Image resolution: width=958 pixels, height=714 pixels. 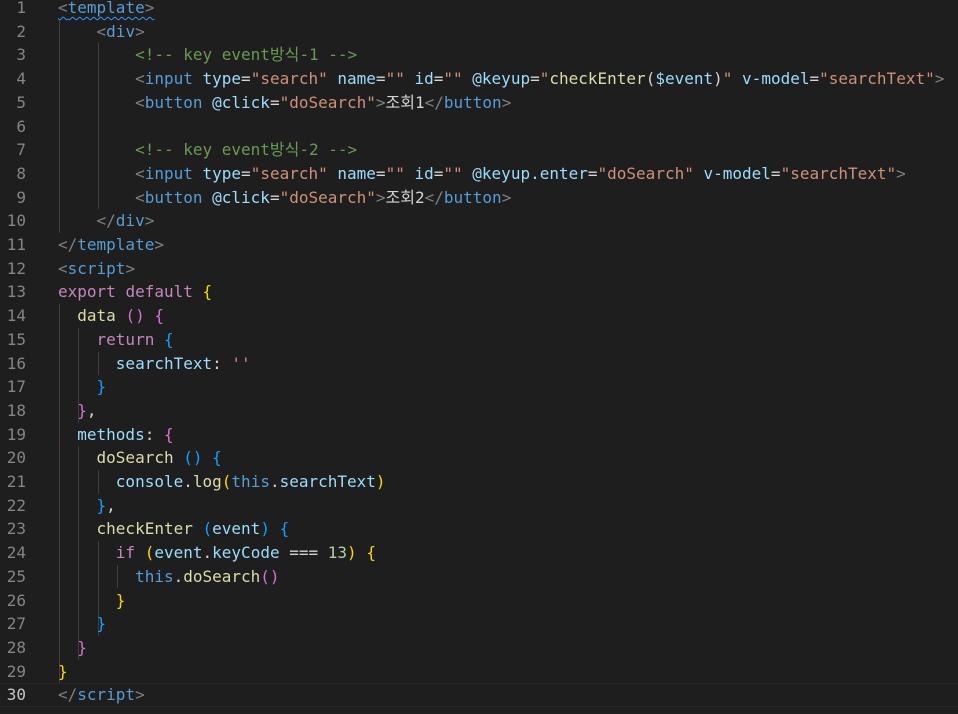 I want to click on line-number: 11, so click(x=16, y=244).